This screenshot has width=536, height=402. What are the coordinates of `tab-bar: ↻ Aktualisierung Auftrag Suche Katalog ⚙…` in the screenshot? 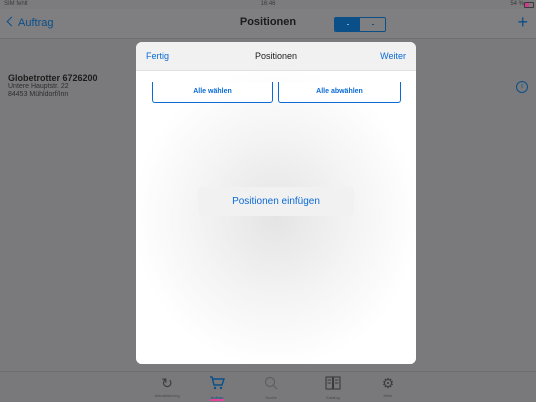 It's located at (268, 386).